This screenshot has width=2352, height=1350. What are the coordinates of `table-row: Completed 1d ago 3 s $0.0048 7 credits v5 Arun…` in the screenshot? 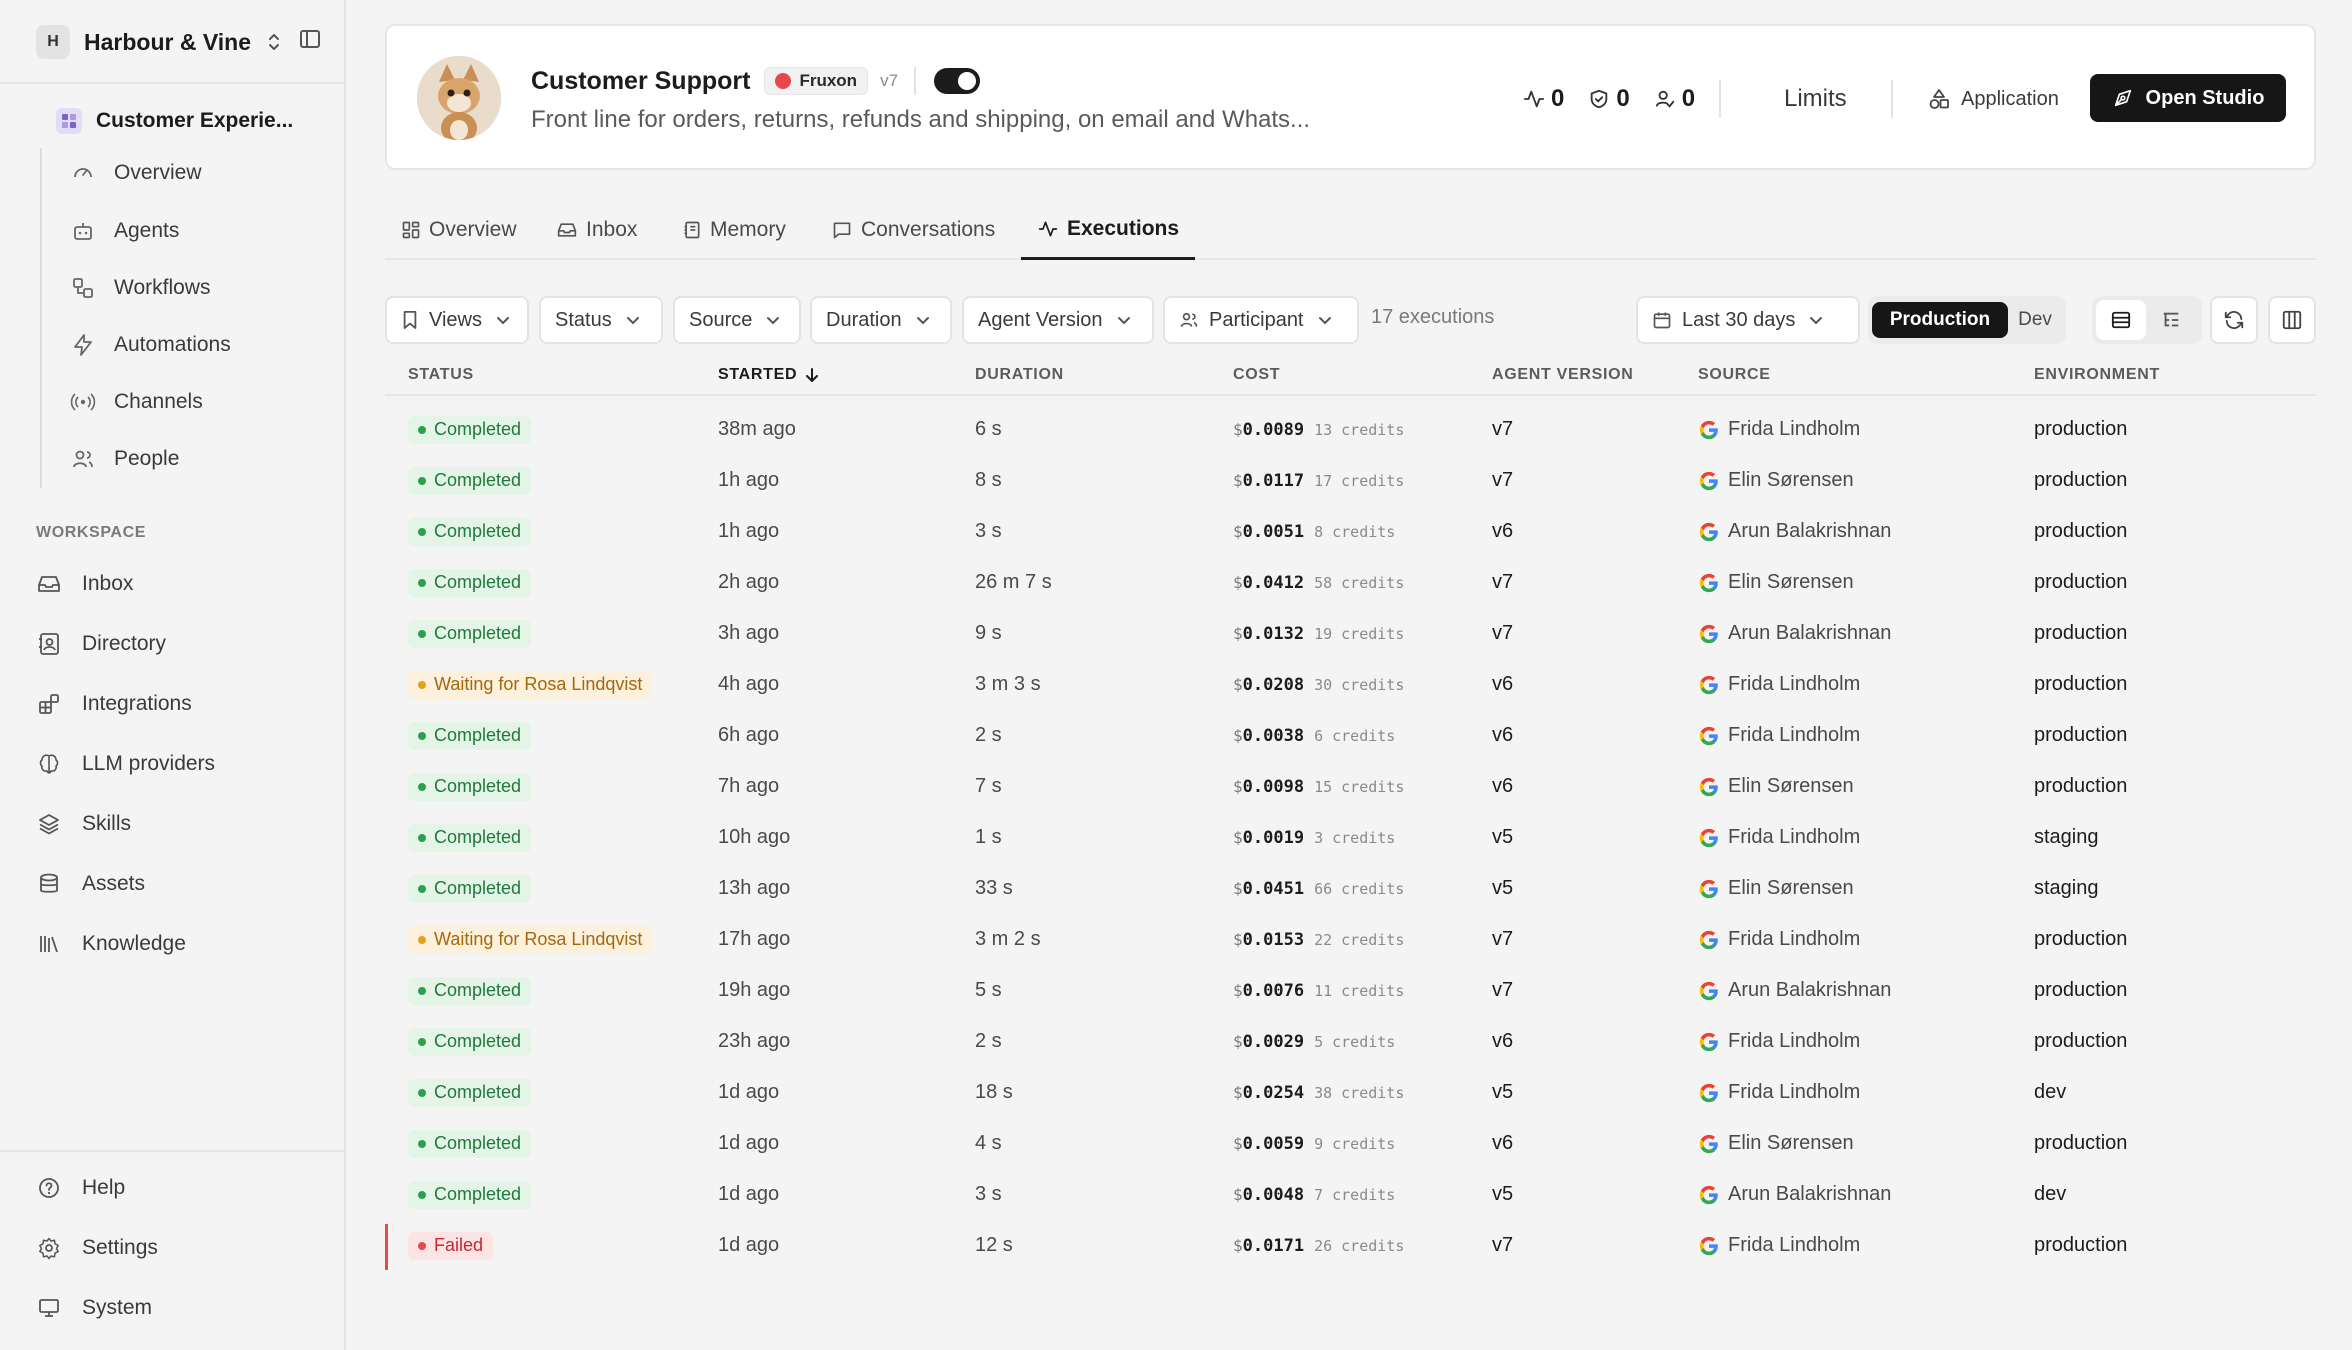 It's located at (1350, 1194).